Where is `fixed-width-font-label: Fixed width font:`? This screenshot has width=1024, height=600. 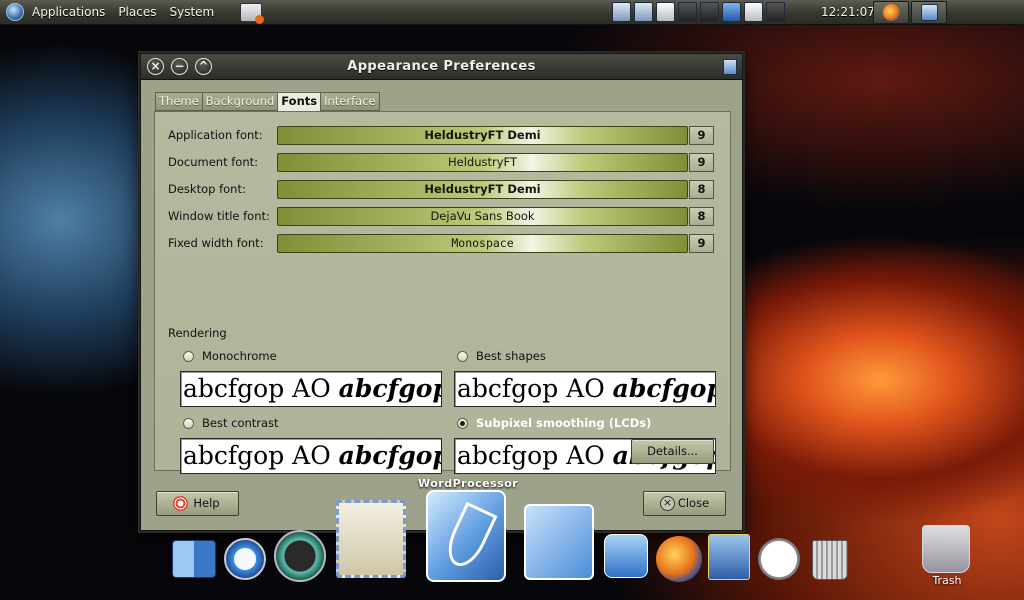
fixed-width-font-label: Fixed width font: is located at coordinates (216, 243).